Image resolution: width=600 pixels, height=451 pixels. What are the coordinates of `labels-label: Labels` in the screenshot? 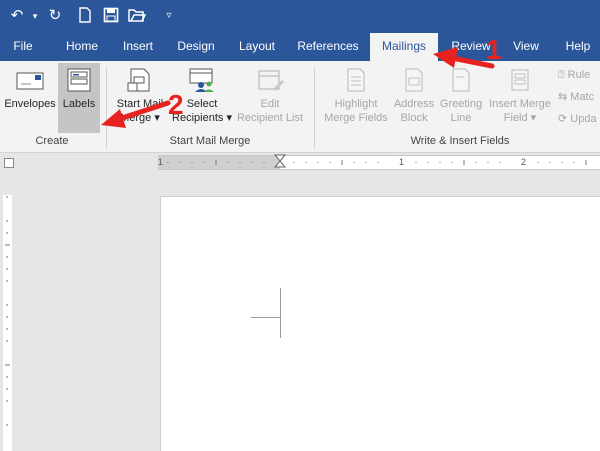 It's located at (79, 104).